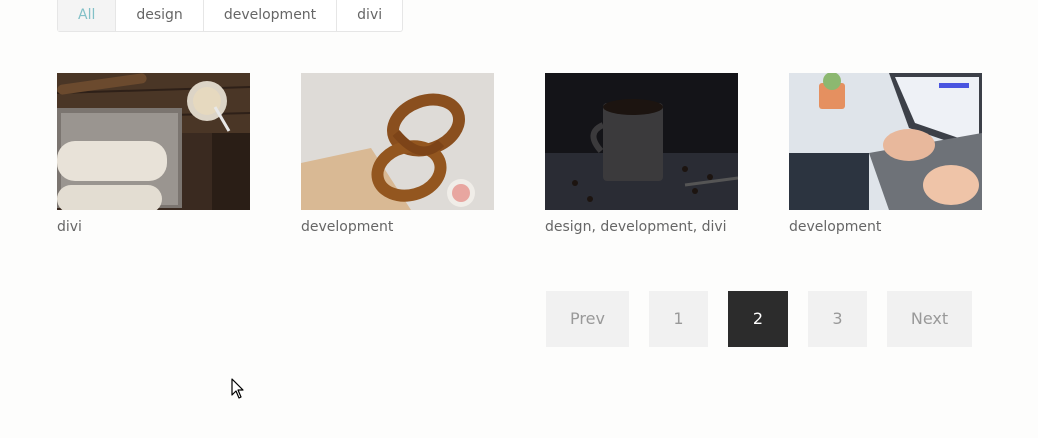  Describe the element at coordinates (87, 15) in the screenshot. I see `filter-tab-all: All` at that location.